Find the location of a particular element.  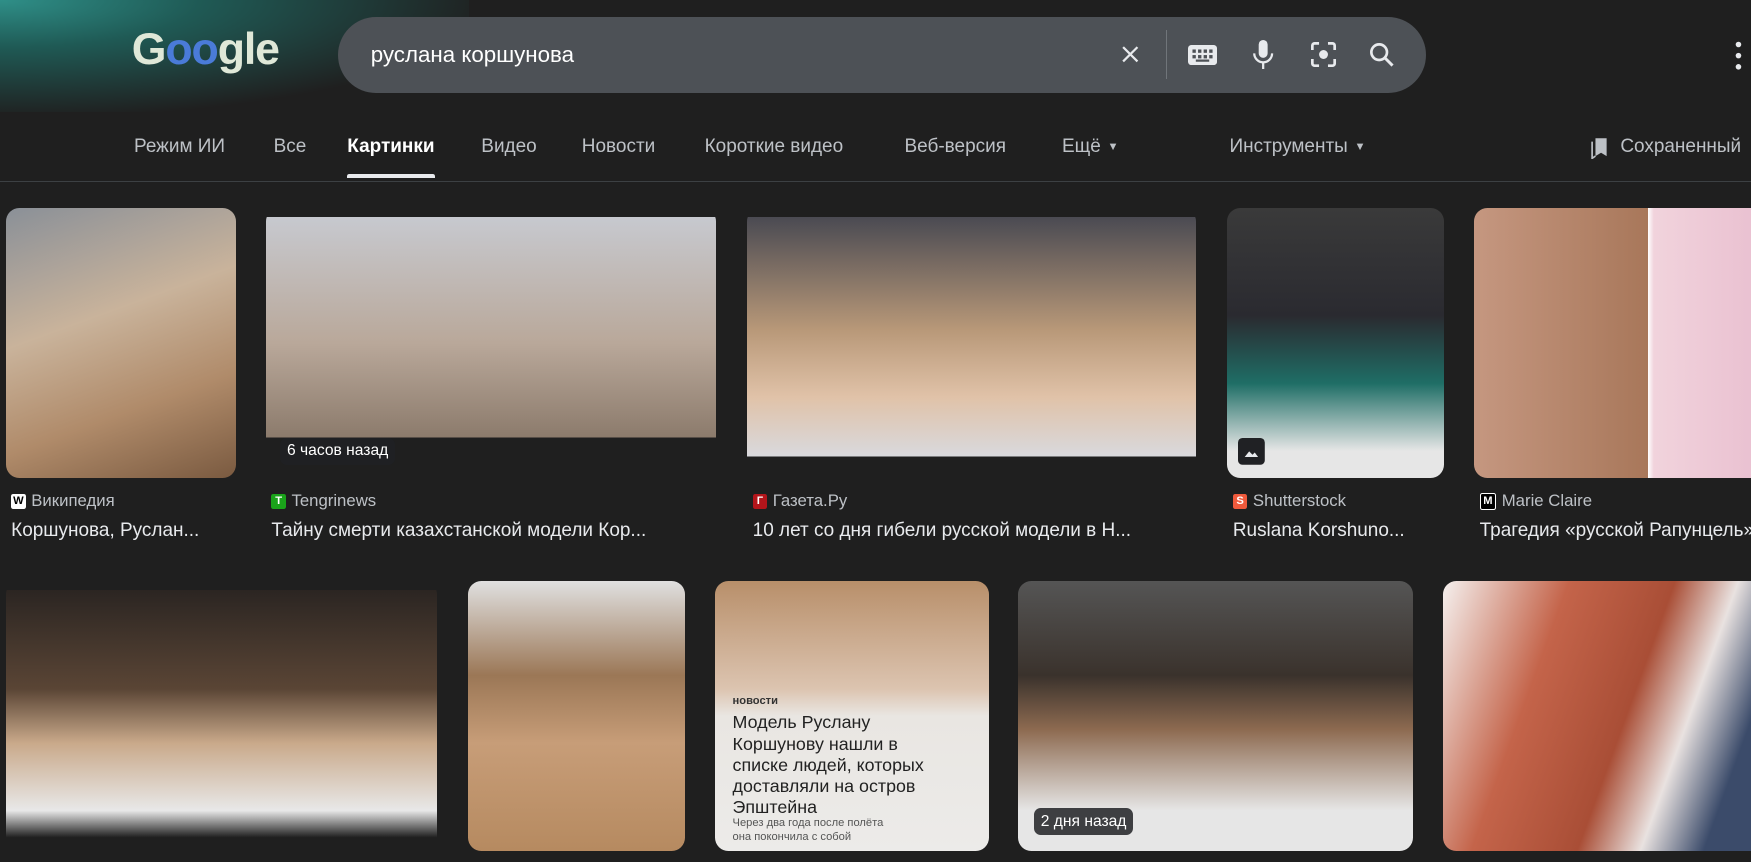

tab-all: Все is located at coordinates (290, 147).